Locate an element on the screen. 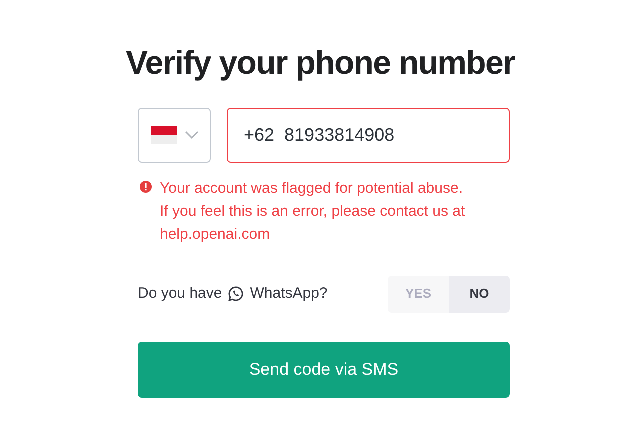  error-icon is located at coordinates (146, 186).